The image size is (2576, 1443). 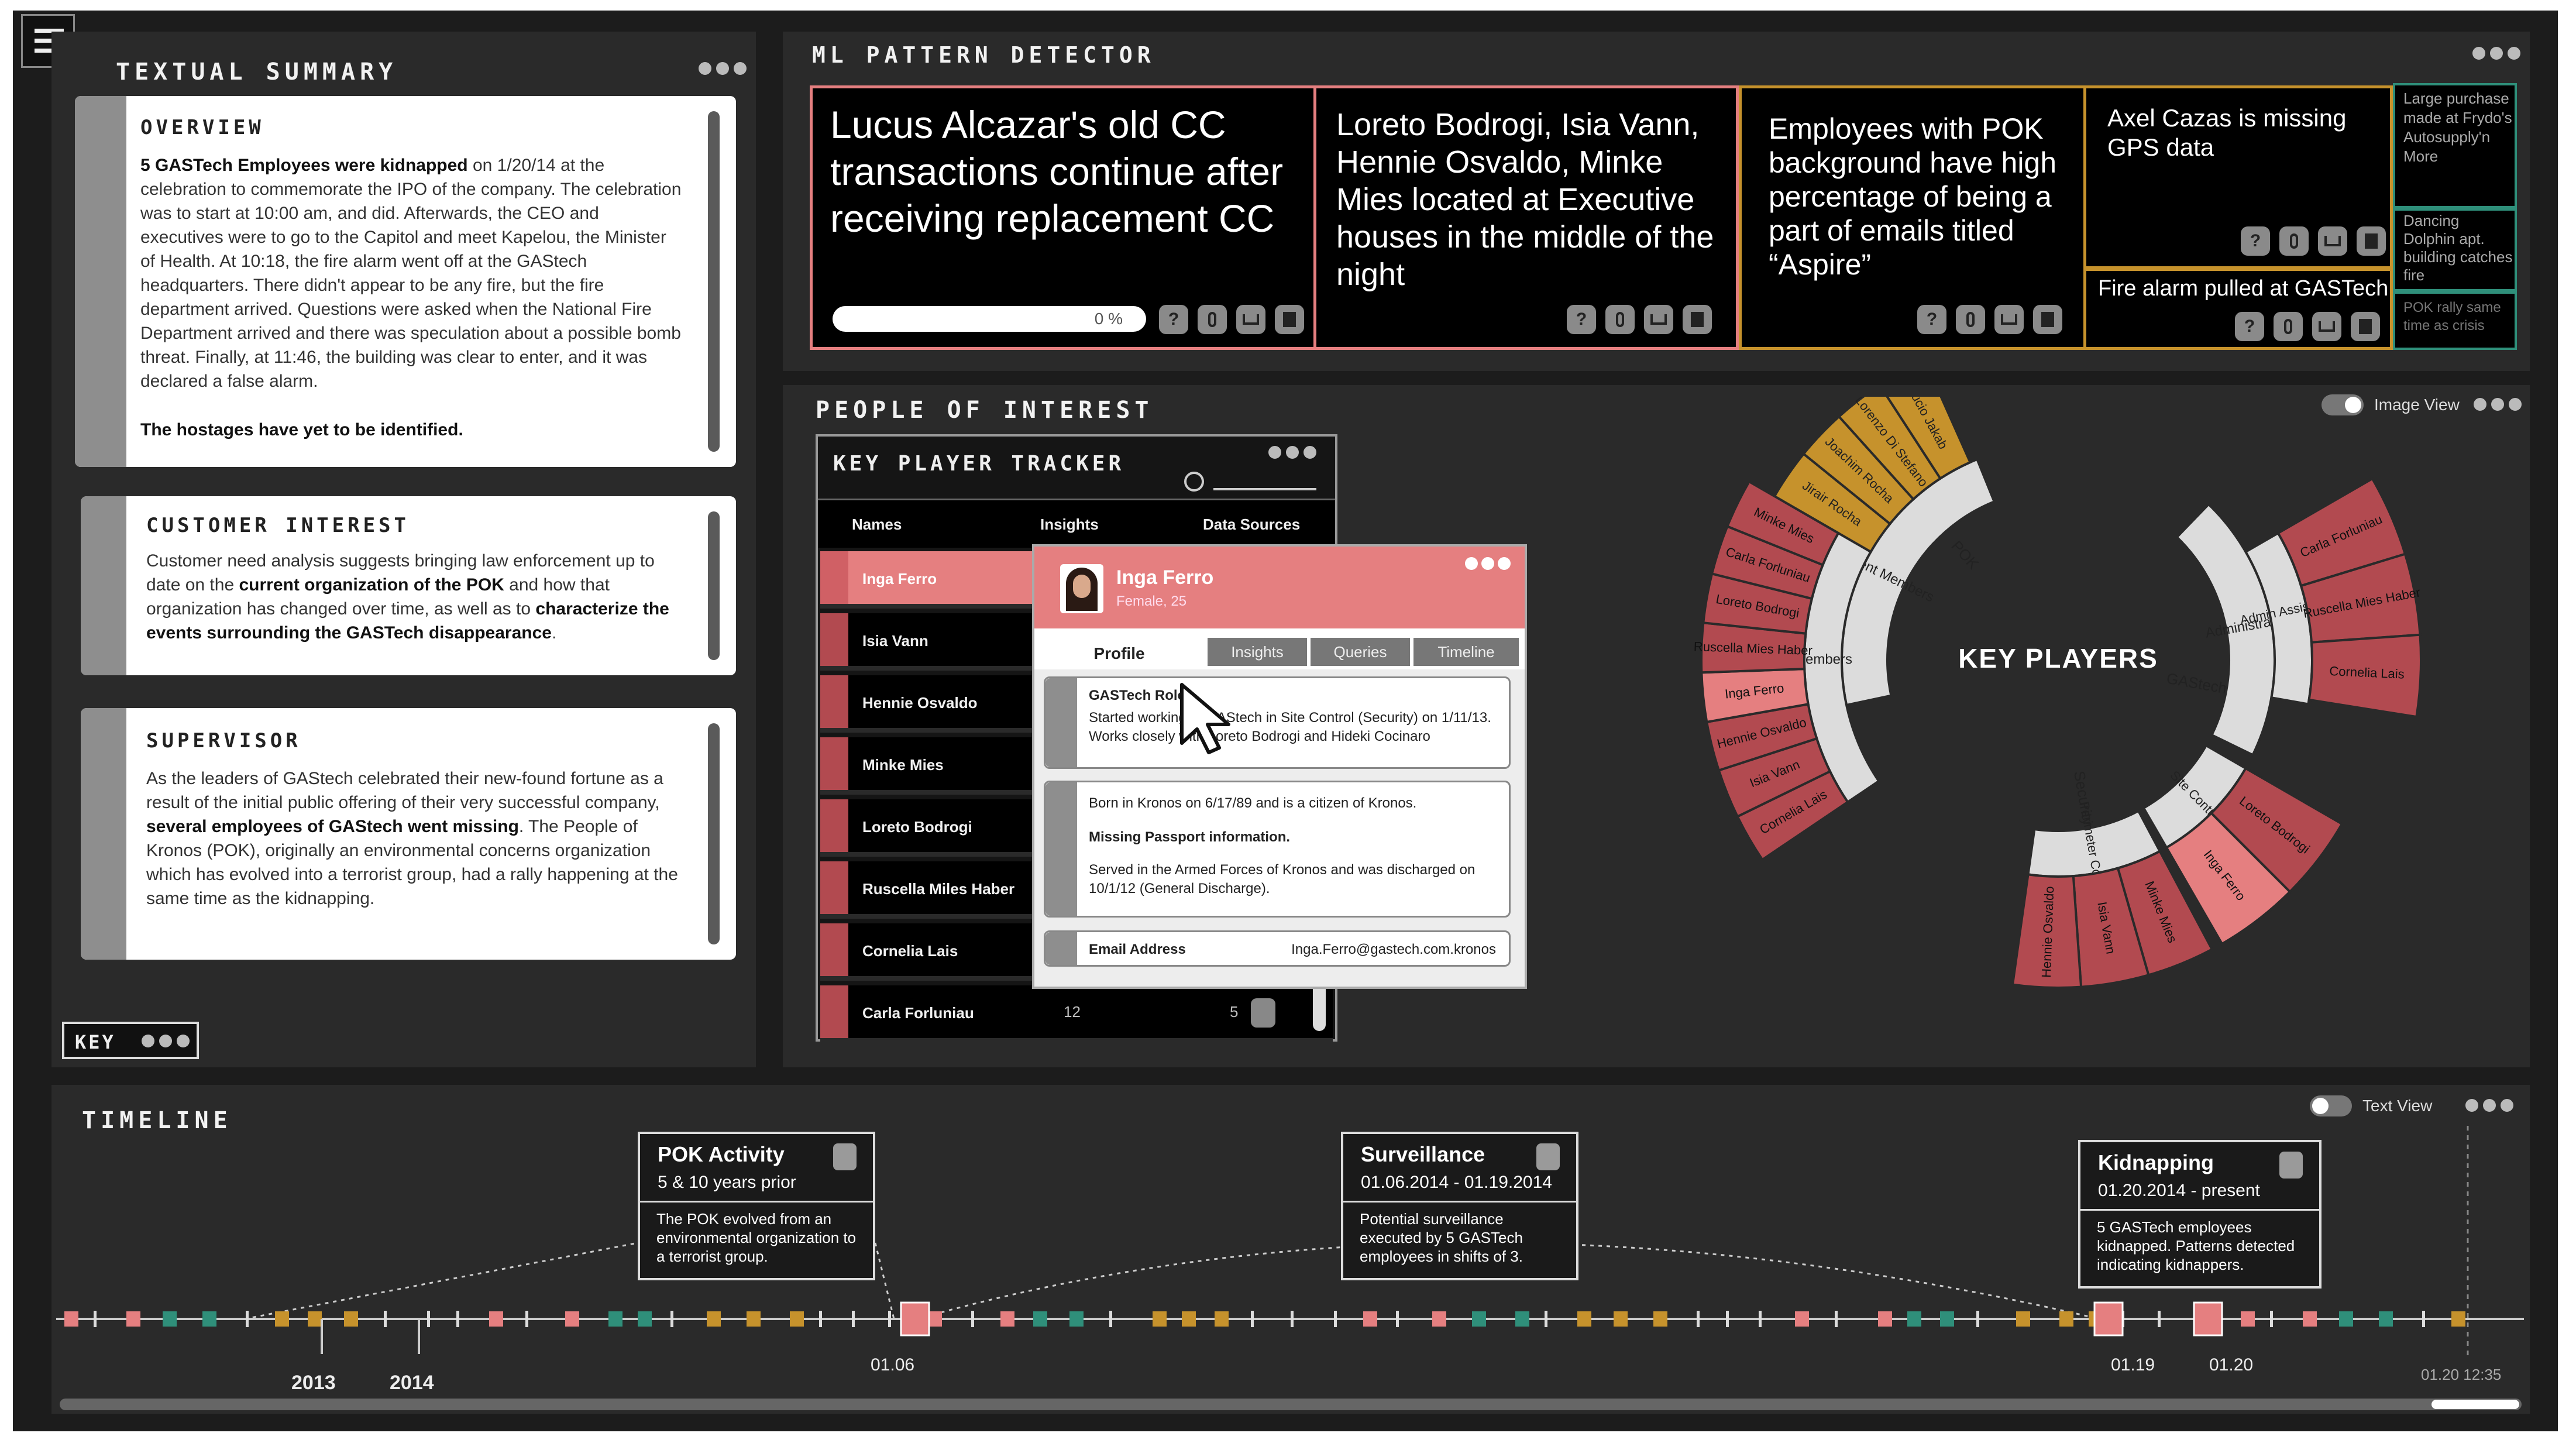 What do you see at coordinates (2455, 320) in the screenshot?
I see `pattern-mini-3: POK rally same time as crisis` at bounding box center [2455, 320].